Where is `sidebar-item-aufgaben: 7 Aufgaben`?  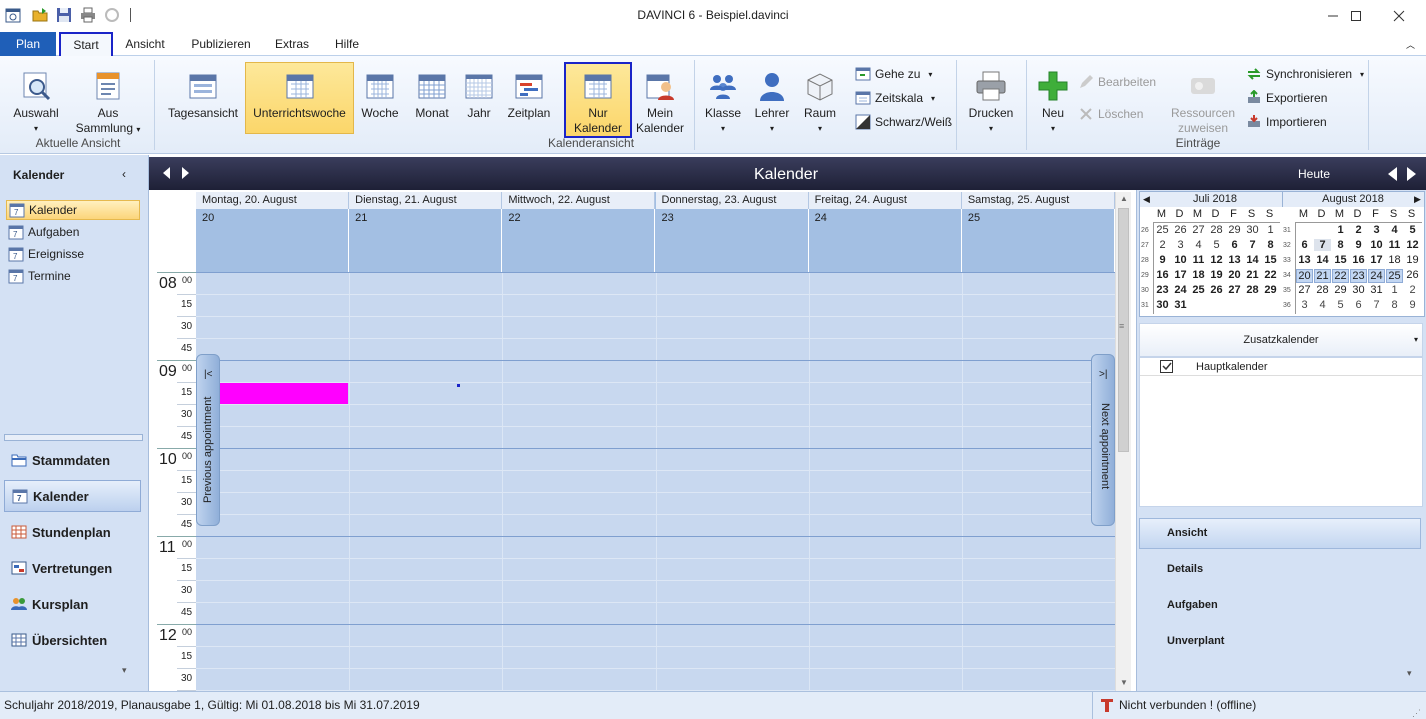
sidebar-item-aufgaben: 7 Aufgaben is located at coordinates (73, 232).